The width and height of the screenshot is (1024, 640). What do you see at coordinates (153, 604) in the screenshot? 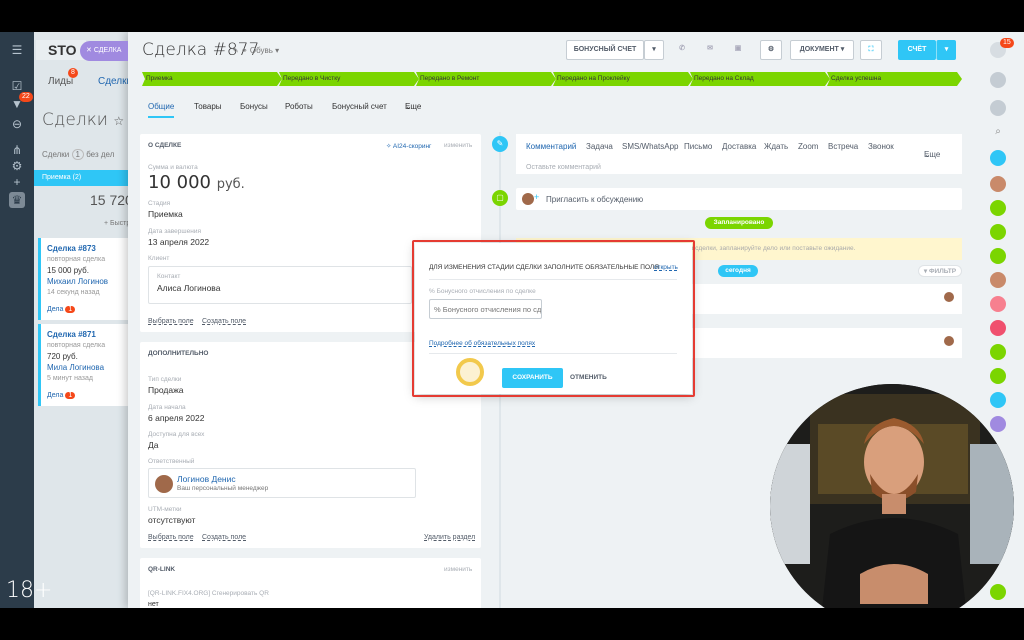
I see `qr-tail: нет` at bounding box center [153, 604].